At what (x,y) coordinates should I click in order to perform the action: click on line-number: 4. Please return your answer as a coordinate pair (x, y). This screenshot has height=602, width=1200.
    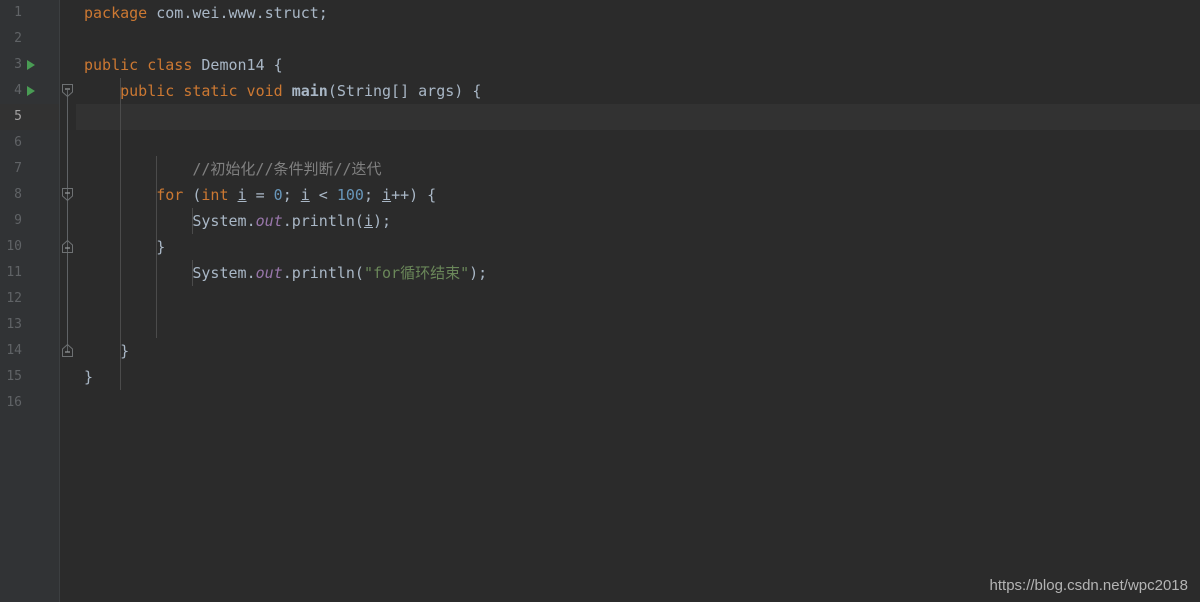
    Looking at the image, I should click on (18, 90).